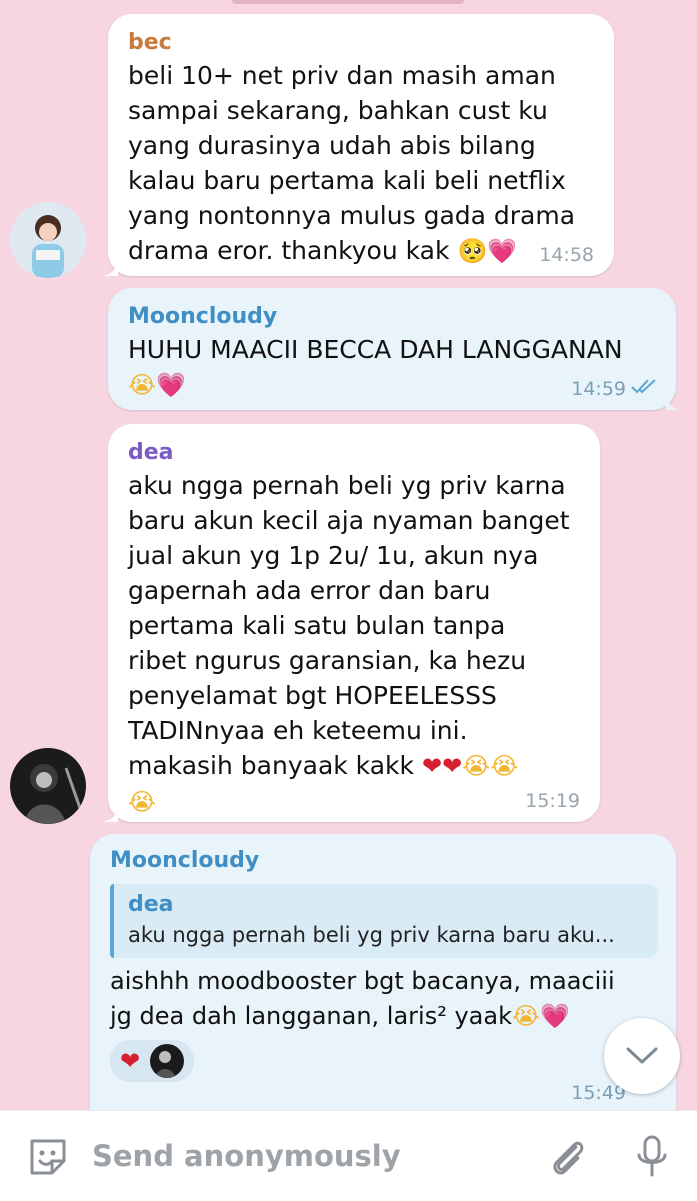 The height and width of the screenshot is (1201, 697). Describe the element at coordinates (48, 786) in the screenshot. I see `avatar-dea` at that location.